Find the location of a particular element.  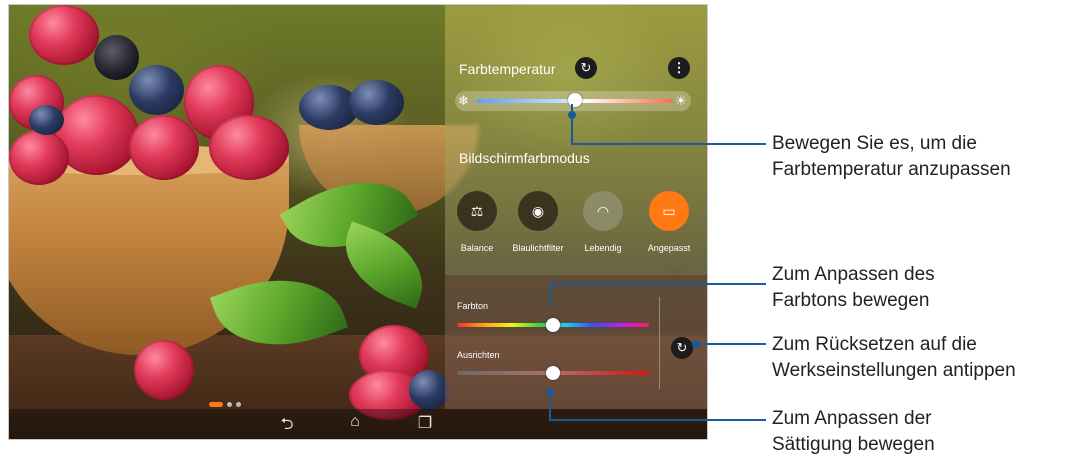

callout-text: Werkseinstellungen antippen is located at coordinates (894, 370).